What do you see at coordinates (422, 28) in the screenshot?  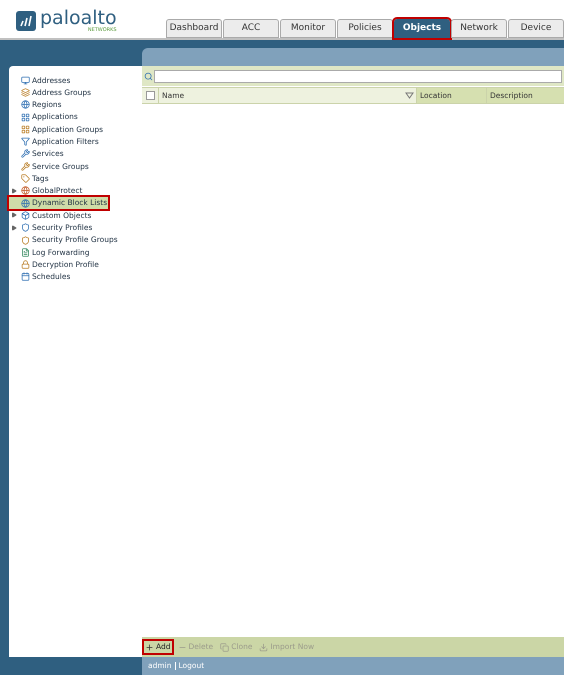 I see `nav-tab: Objects` at bounding box center [422, 28].